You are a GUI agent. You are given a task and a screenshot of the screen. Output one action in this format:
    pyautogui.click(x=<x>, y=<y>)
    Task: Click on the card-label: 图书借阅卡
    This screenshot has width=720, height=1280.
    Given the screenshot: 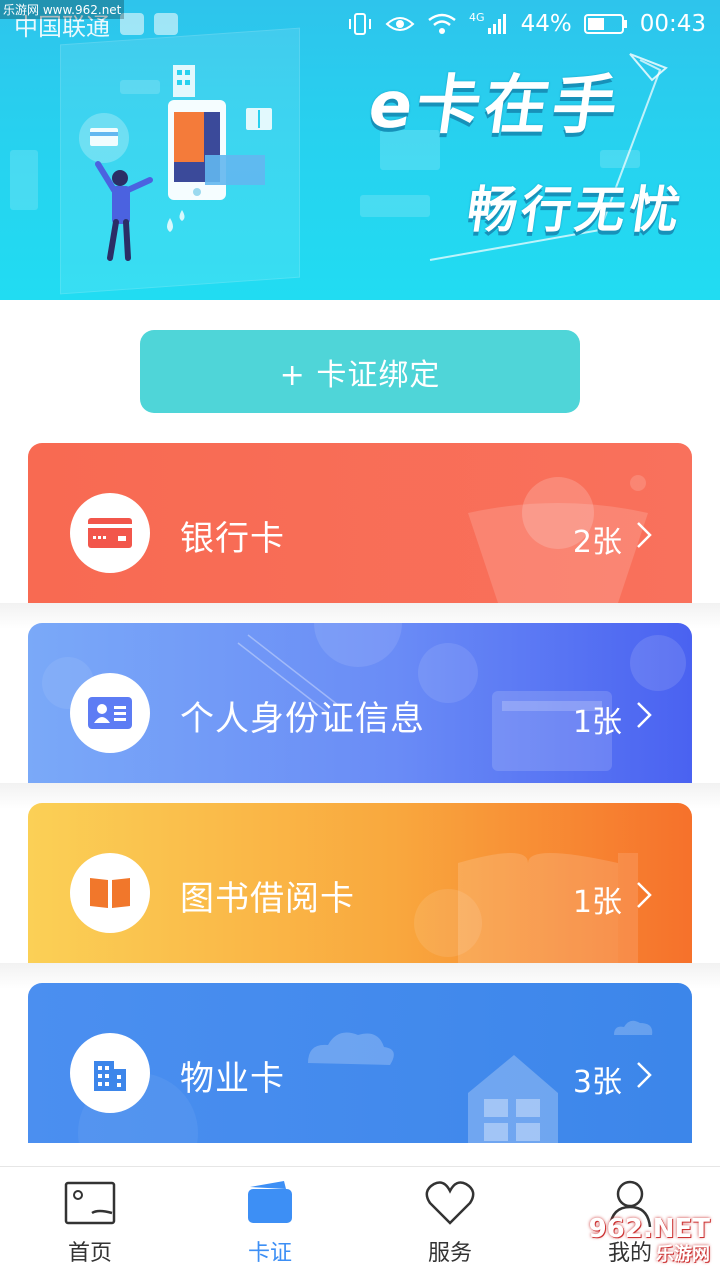 What is the action you would take?
    pyautogui.click(x=267, y=899)
    